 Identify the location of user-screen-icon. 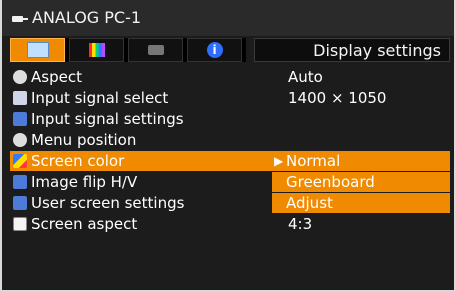
(20, 203).